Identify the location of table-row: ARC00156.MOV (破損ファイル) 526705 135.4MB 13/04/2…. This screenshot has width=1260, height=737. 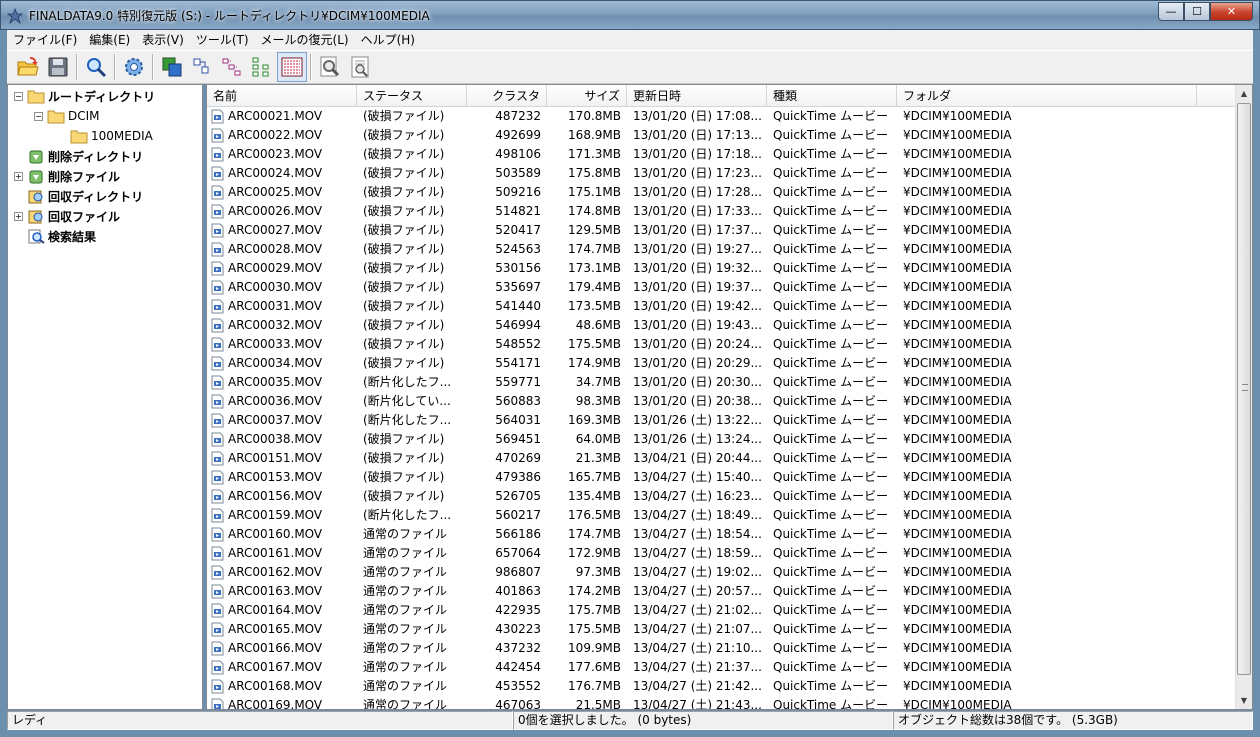
(722, 496).